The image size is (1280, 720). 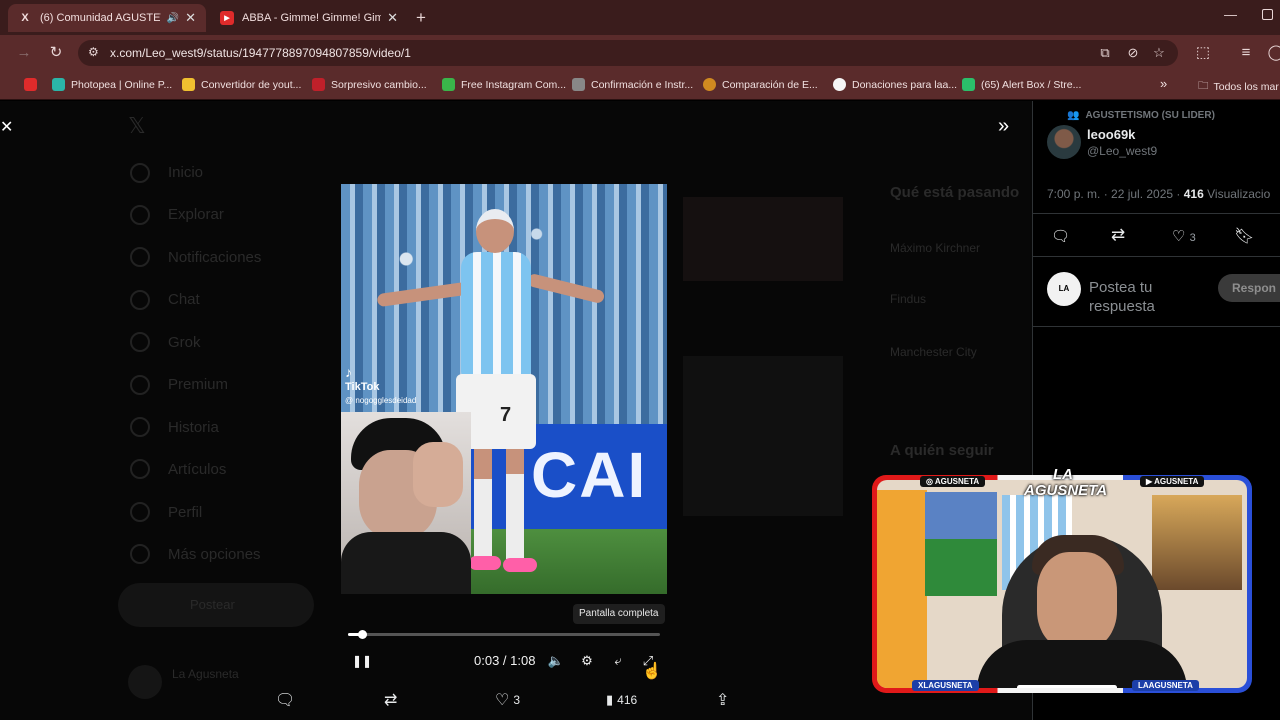 I want to click on post-button-label: Postear, so click(x=212, y=604).